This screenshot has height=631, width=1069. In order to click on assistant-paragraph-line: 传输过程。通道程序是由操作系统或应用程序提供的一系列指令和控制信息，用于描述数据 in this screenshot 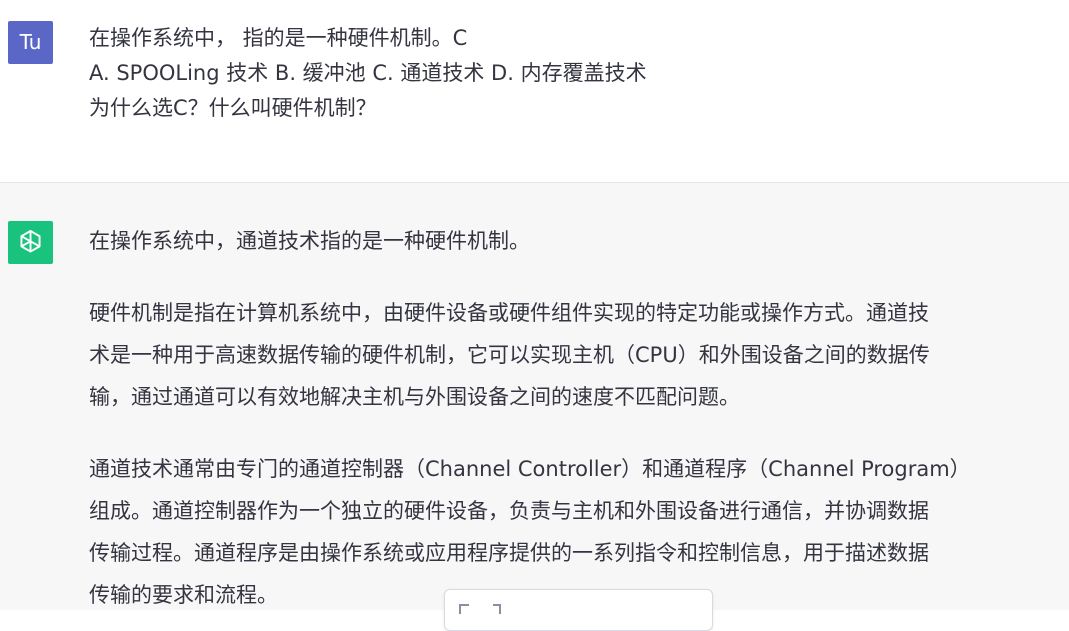, I will do `click(509, 553)`.